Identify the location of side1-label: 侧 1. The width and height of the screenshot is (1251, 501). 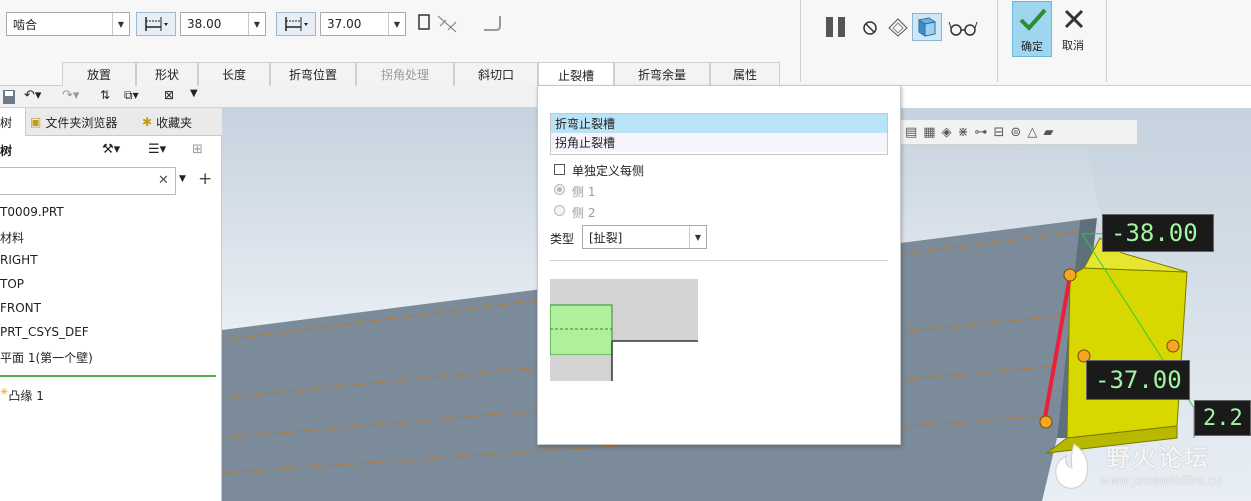
(584, 192).